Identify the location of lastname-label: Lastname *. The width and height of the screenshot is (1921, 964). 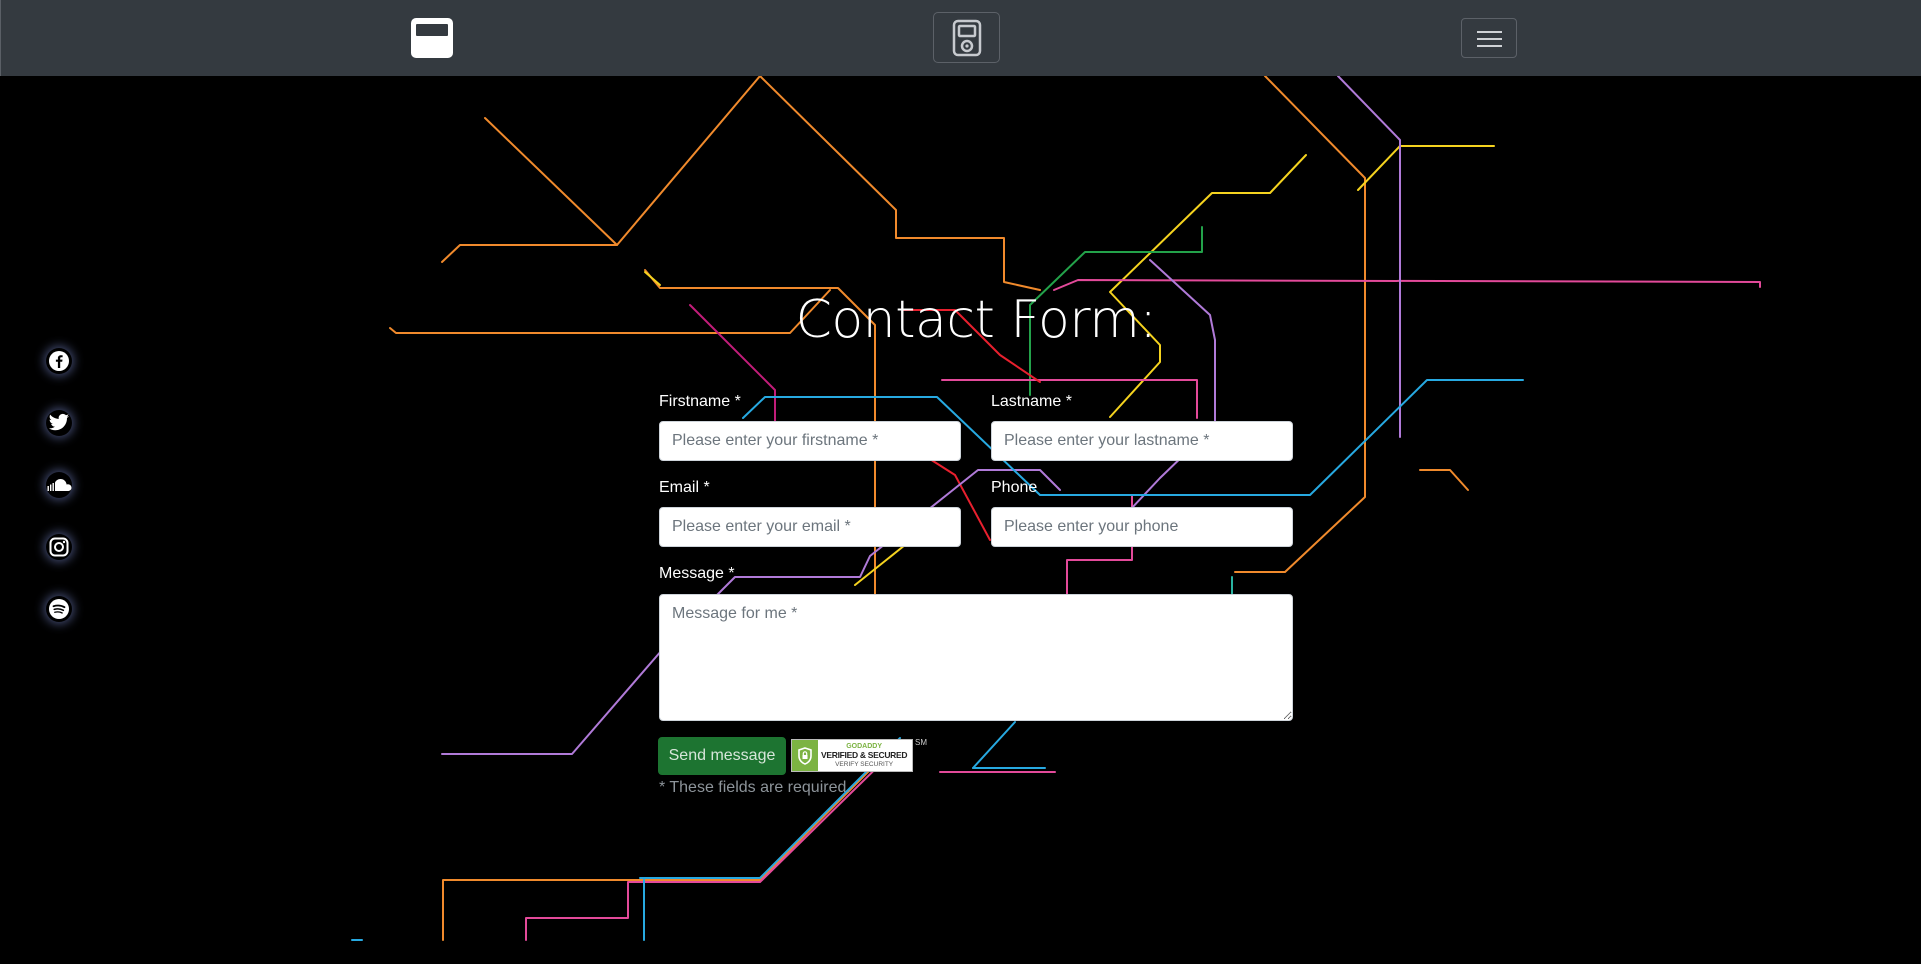
(1031, 401).